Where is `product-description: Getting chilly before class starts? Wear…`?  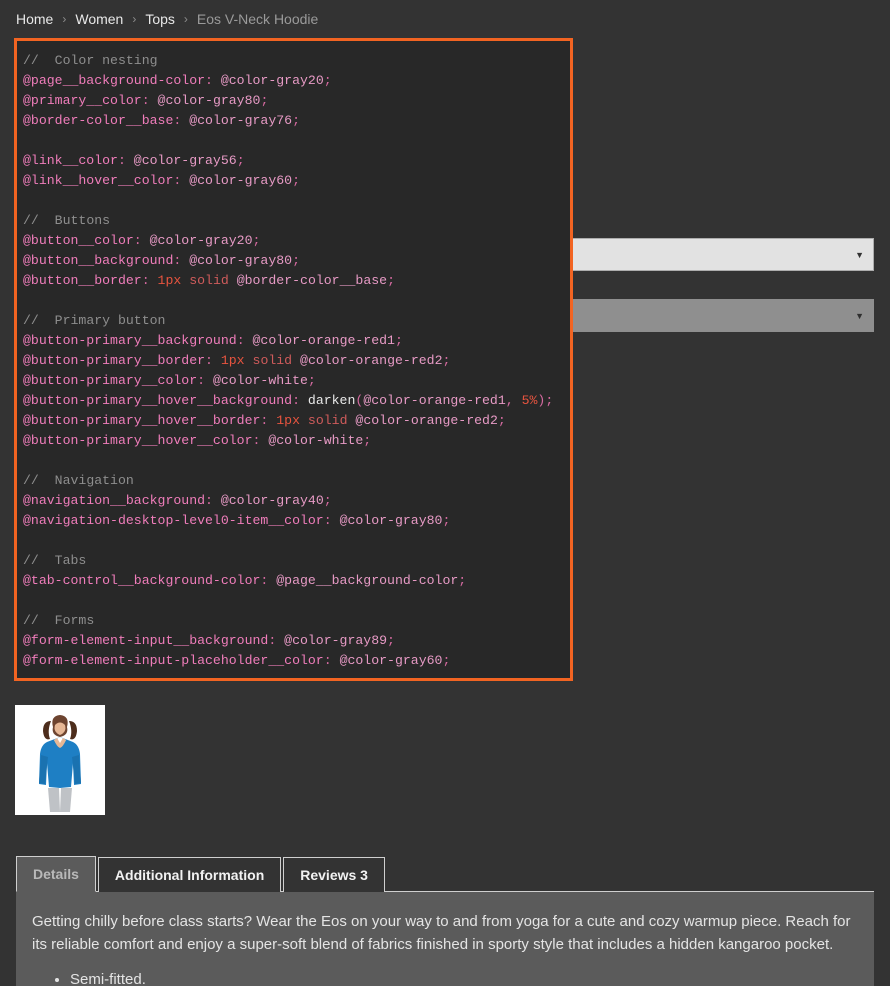
product-description: Getting chilly before class starts? Wear… is located at coordinates (441, 933).